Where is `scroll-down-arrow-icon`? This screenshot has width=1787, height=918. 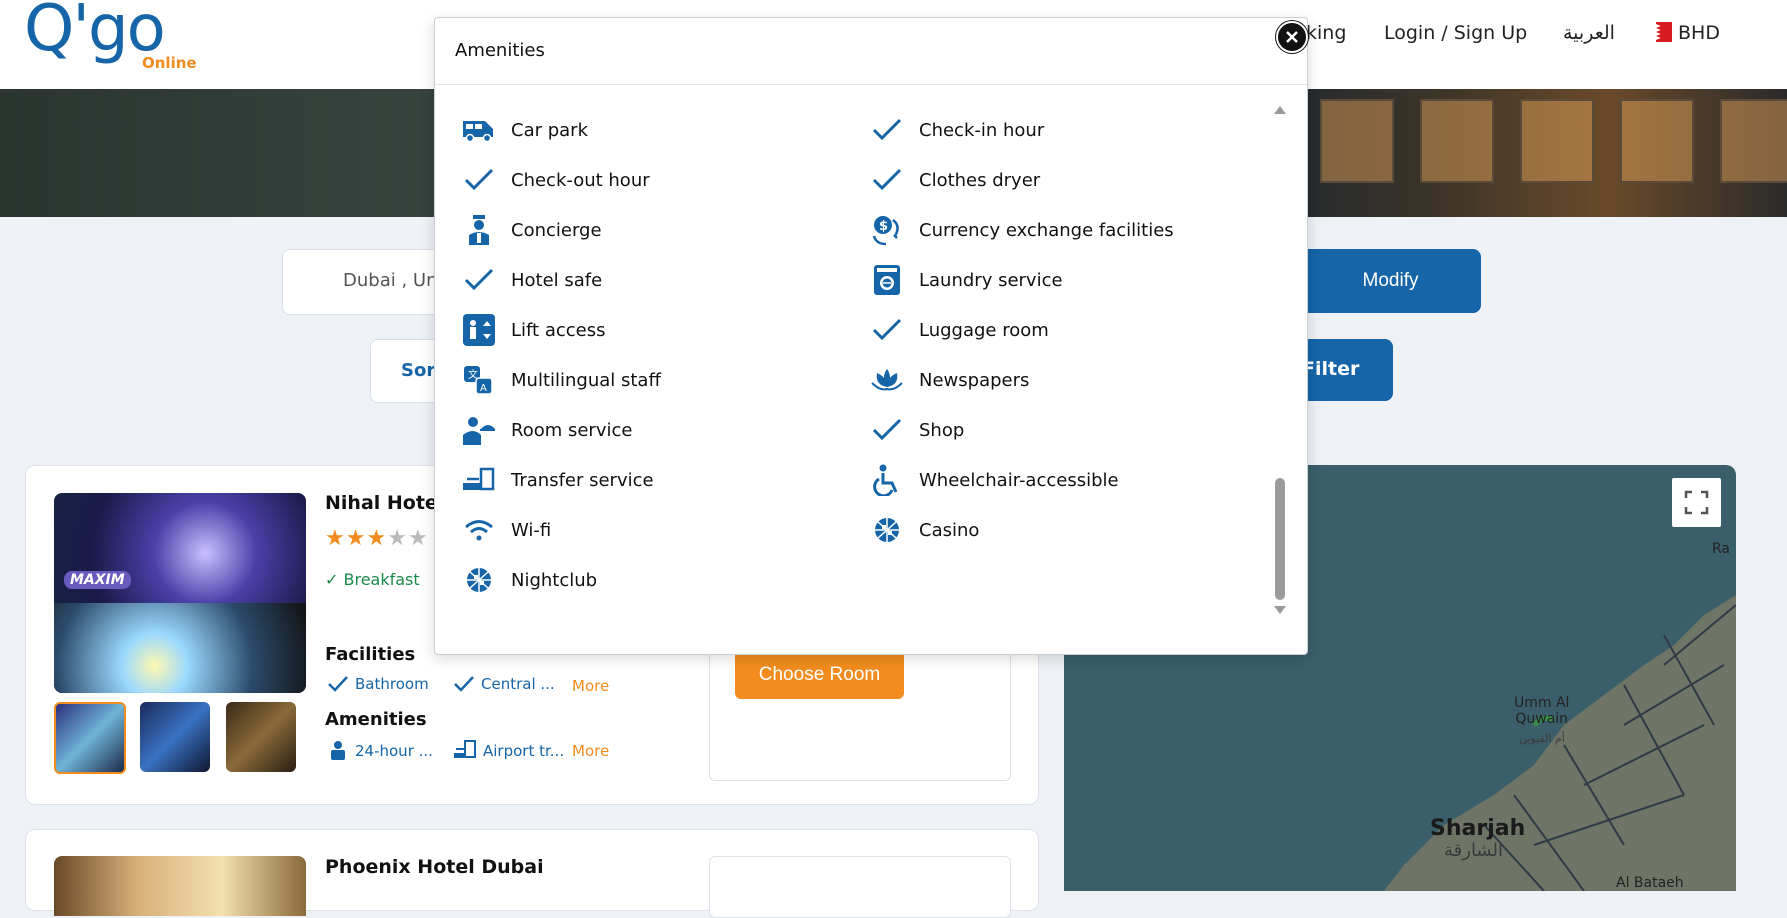
scroll-down-arrow-icon is located at coordinates (1280, 610).